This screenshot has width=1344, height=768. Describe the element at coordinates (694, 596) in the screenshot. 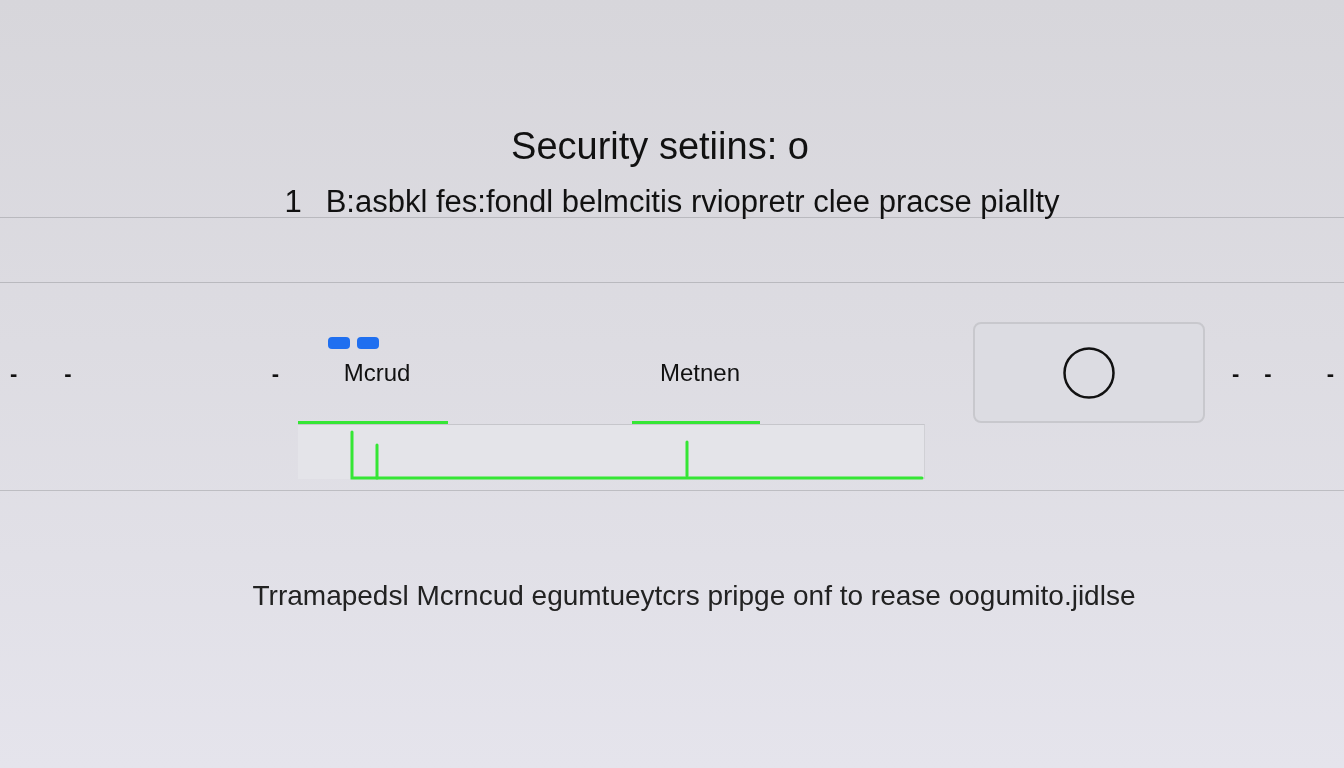

I see `footer-text: Trramapedsl Mcrncud egumtueytcrs pripge onf to rease oogumito.jidlse` at that location.